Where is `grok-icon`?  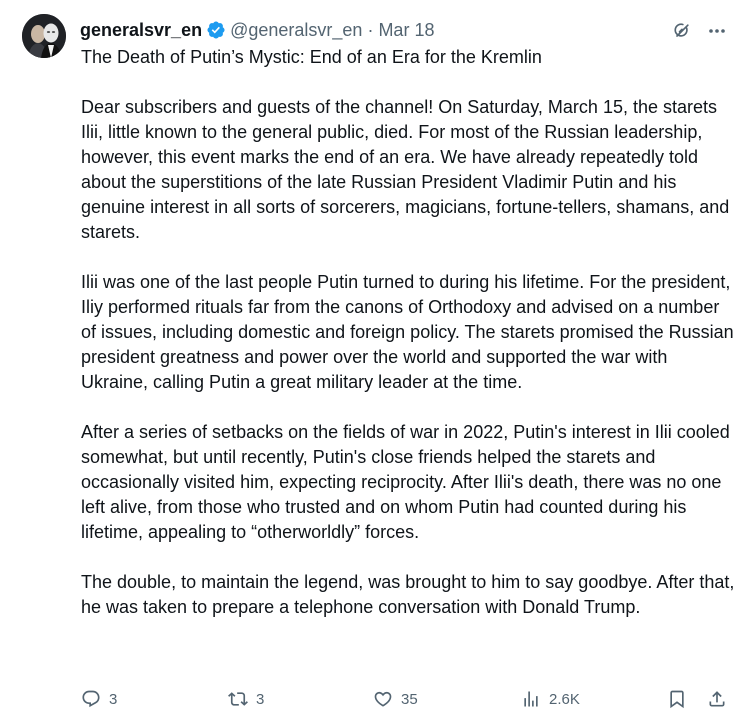
grok-icon is located at coordinates (682, 31).